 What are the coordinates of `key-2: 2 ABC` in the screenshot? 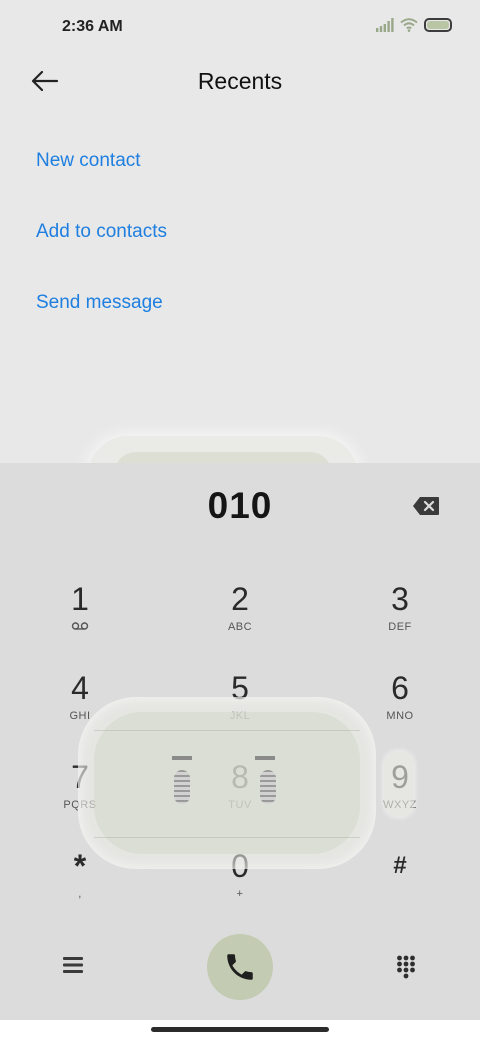 It's located at (240, 613).